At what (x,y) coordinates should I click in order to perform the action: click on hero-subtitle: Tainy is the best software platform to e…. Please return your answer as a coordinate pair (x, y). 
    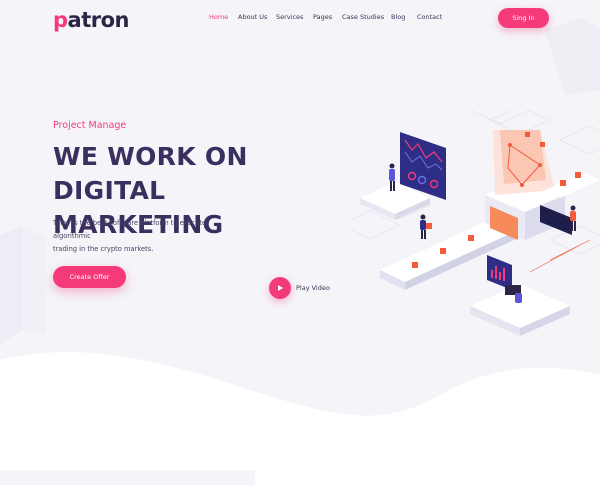
    Looking at the image, I should click on (148, 236).